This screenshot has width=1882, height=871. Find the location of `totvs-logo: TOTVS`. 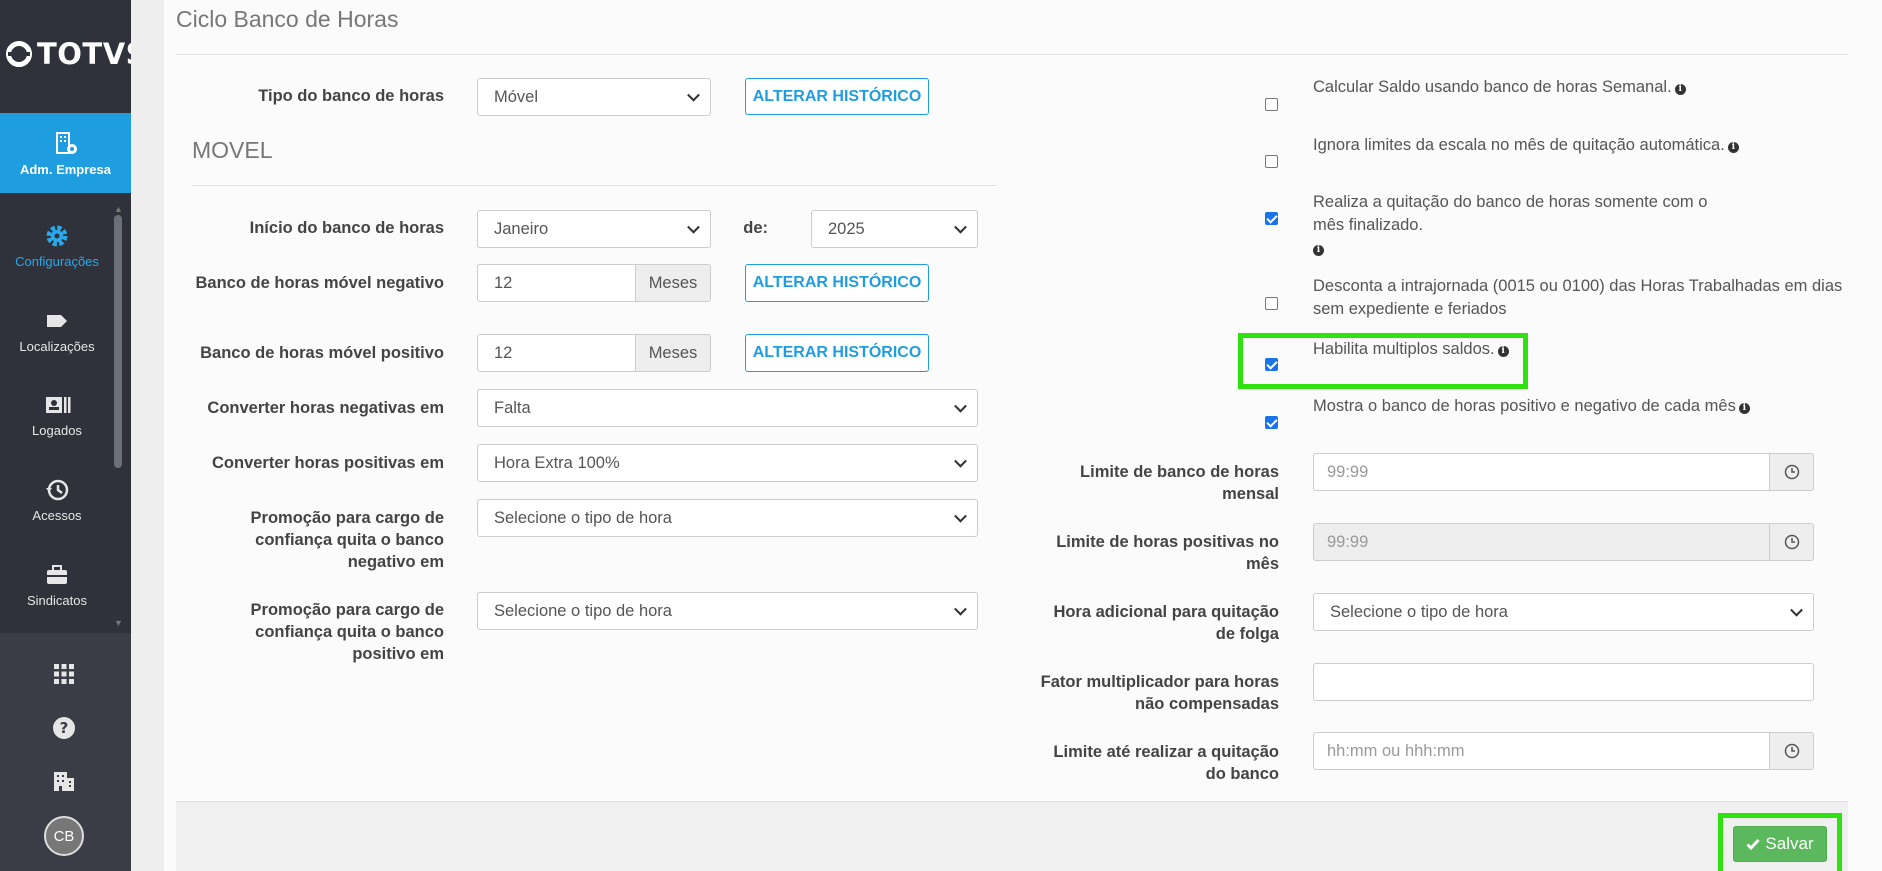

totvs-logo: TOTVS is located at coordinates (76, 54).